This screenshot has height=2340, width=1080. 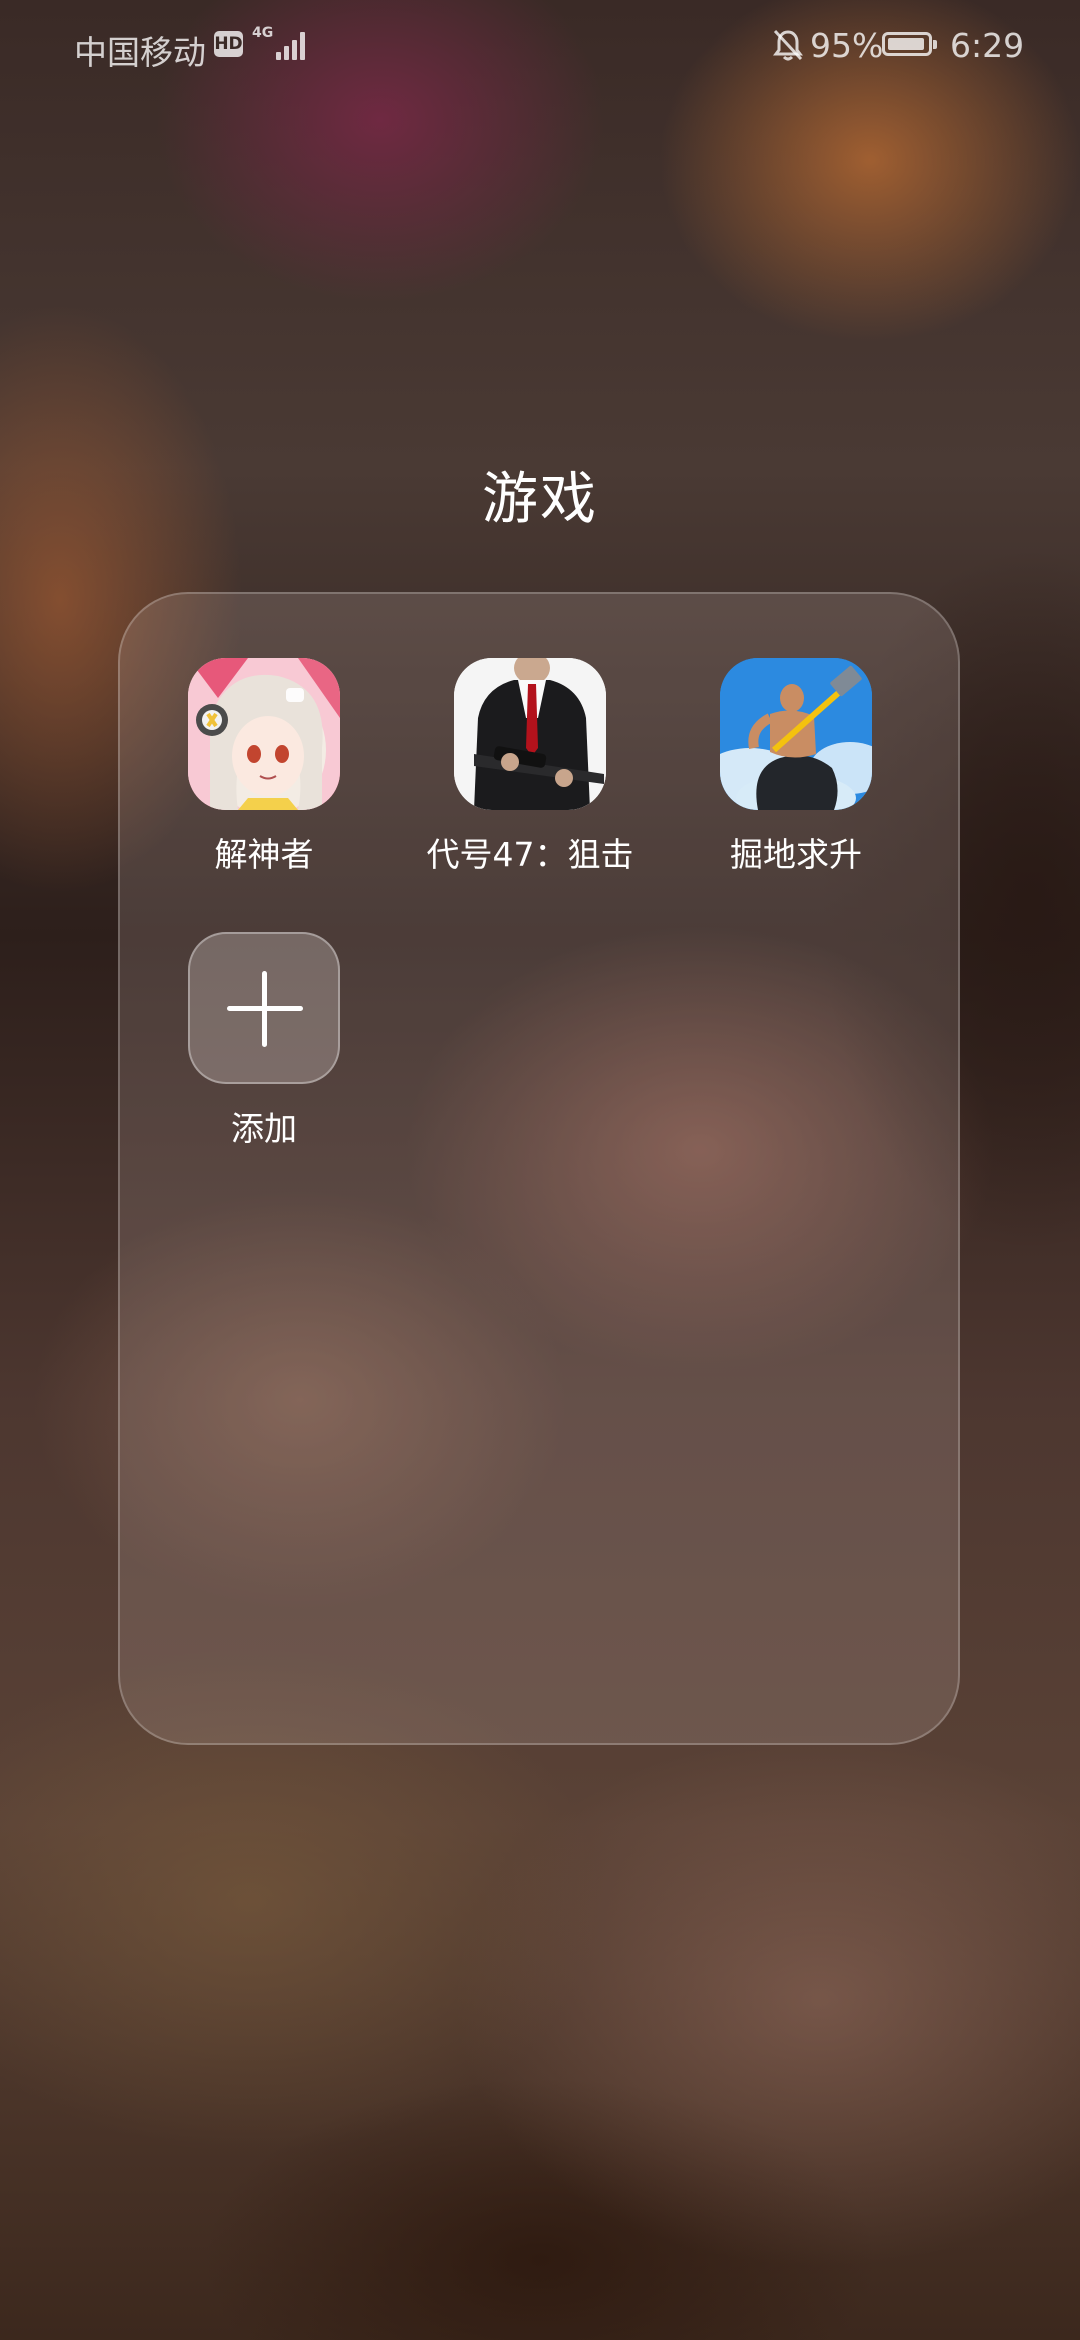 I want to click on battery-icon, so click(x=909, y=44).